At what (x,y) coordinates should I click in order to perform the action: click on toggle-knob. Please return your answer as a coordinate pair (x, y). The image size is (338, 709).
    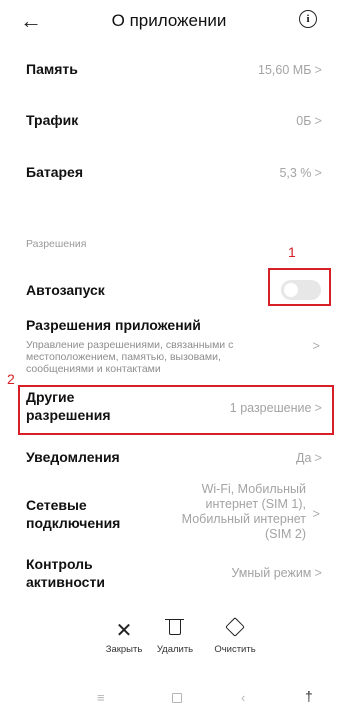
    Looking at the image, I should click on (291, 290).